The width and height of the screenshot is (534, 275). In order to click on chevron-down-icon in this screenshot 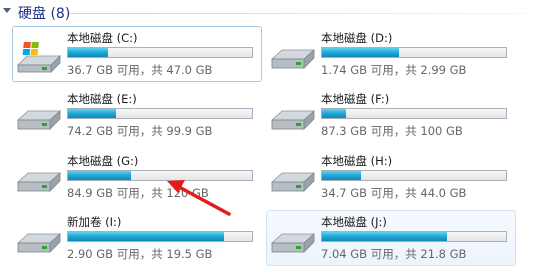, I will do `click(7, 10)`.